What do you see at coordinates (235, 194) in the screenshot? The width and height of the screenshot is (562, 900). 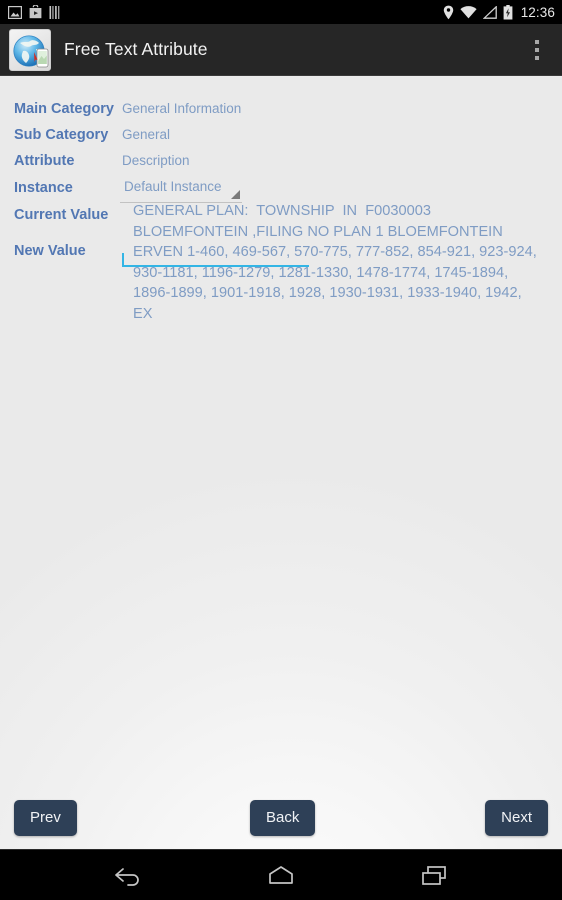 I see `dropdown-caret-icon` at bounding box center [235, 194].